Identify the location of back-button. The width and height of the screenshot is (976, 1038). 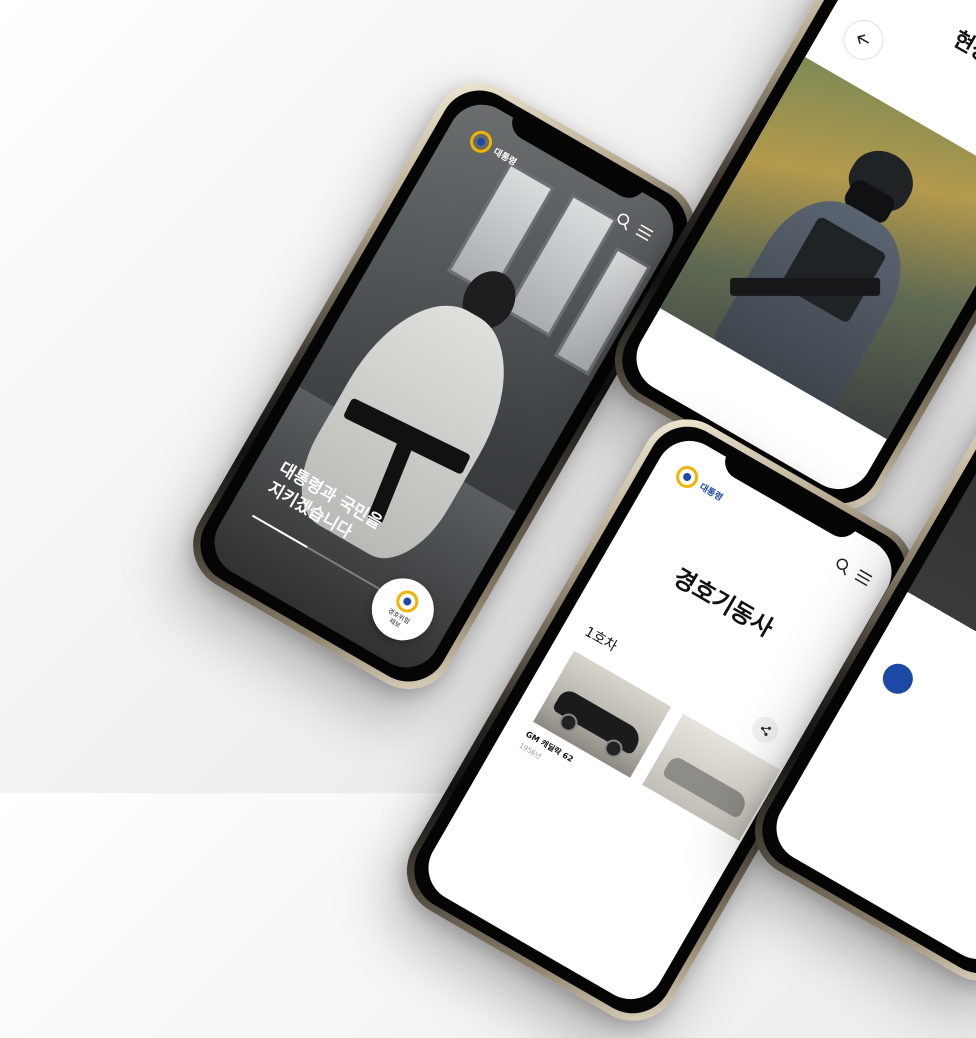
(863, 40).